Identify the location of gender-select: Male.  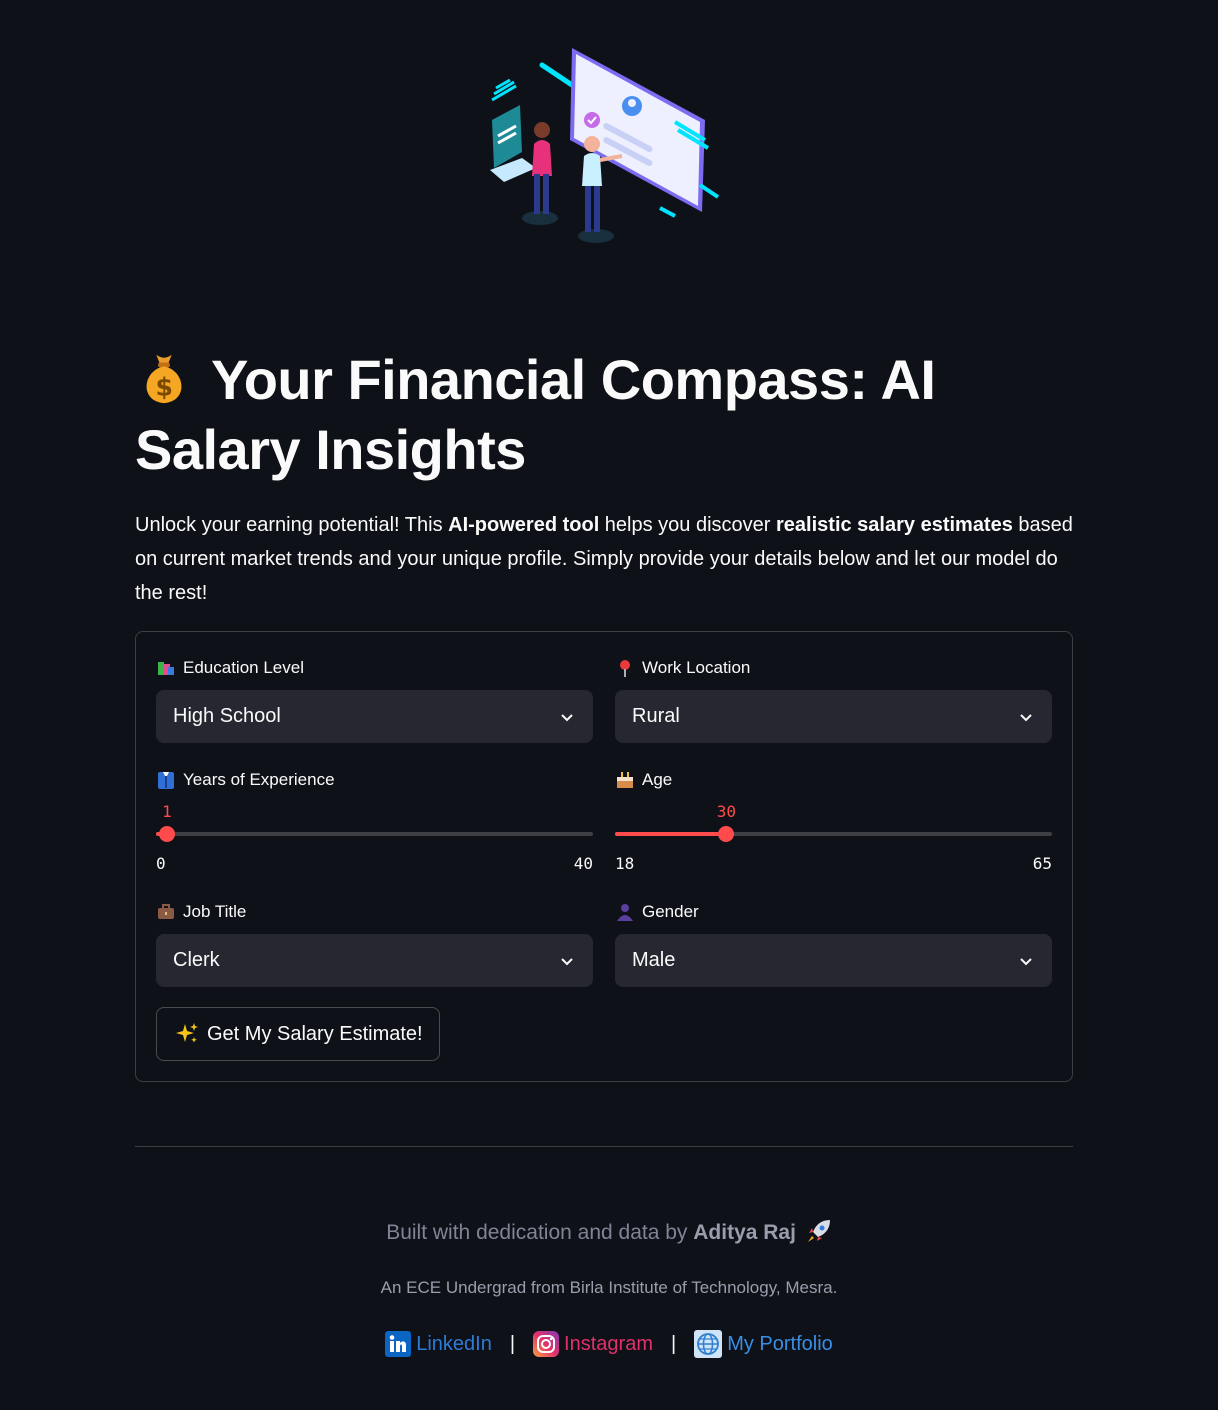
(833, 960).